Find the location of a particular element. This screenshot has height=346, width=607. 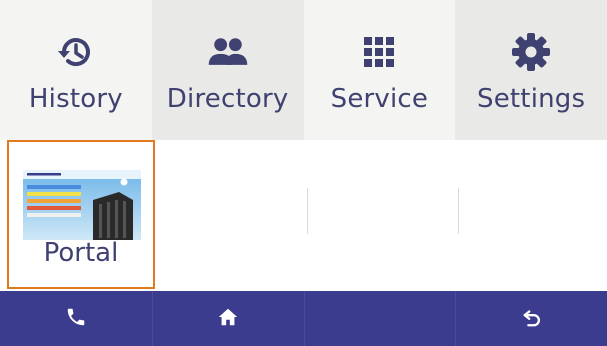

empty-button is located at coordinates (379, 318).